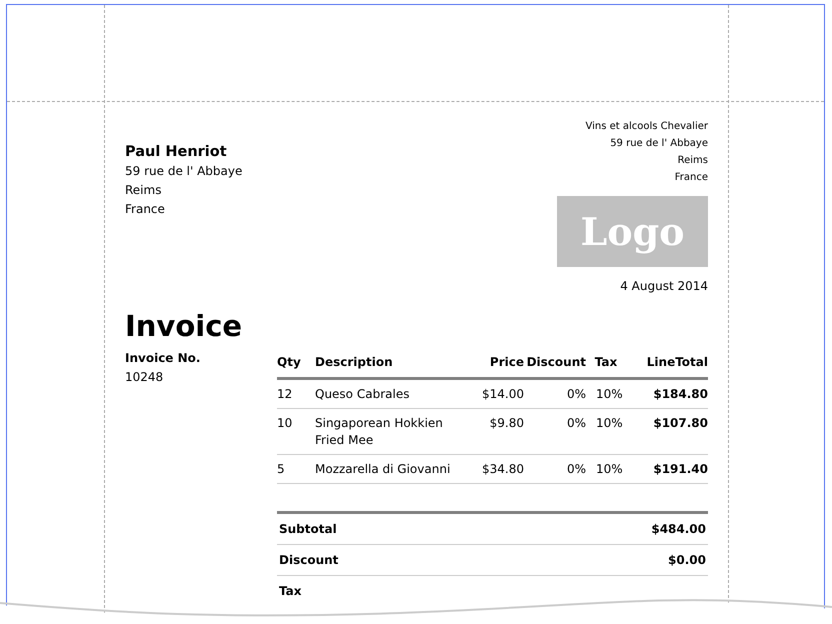 The height and width of the screenshot is (624, 832). Describe the element at coordinates (659, 144) in the screenshot. I see `company-address-line: 59 rue de l' Abbaye` at that location.